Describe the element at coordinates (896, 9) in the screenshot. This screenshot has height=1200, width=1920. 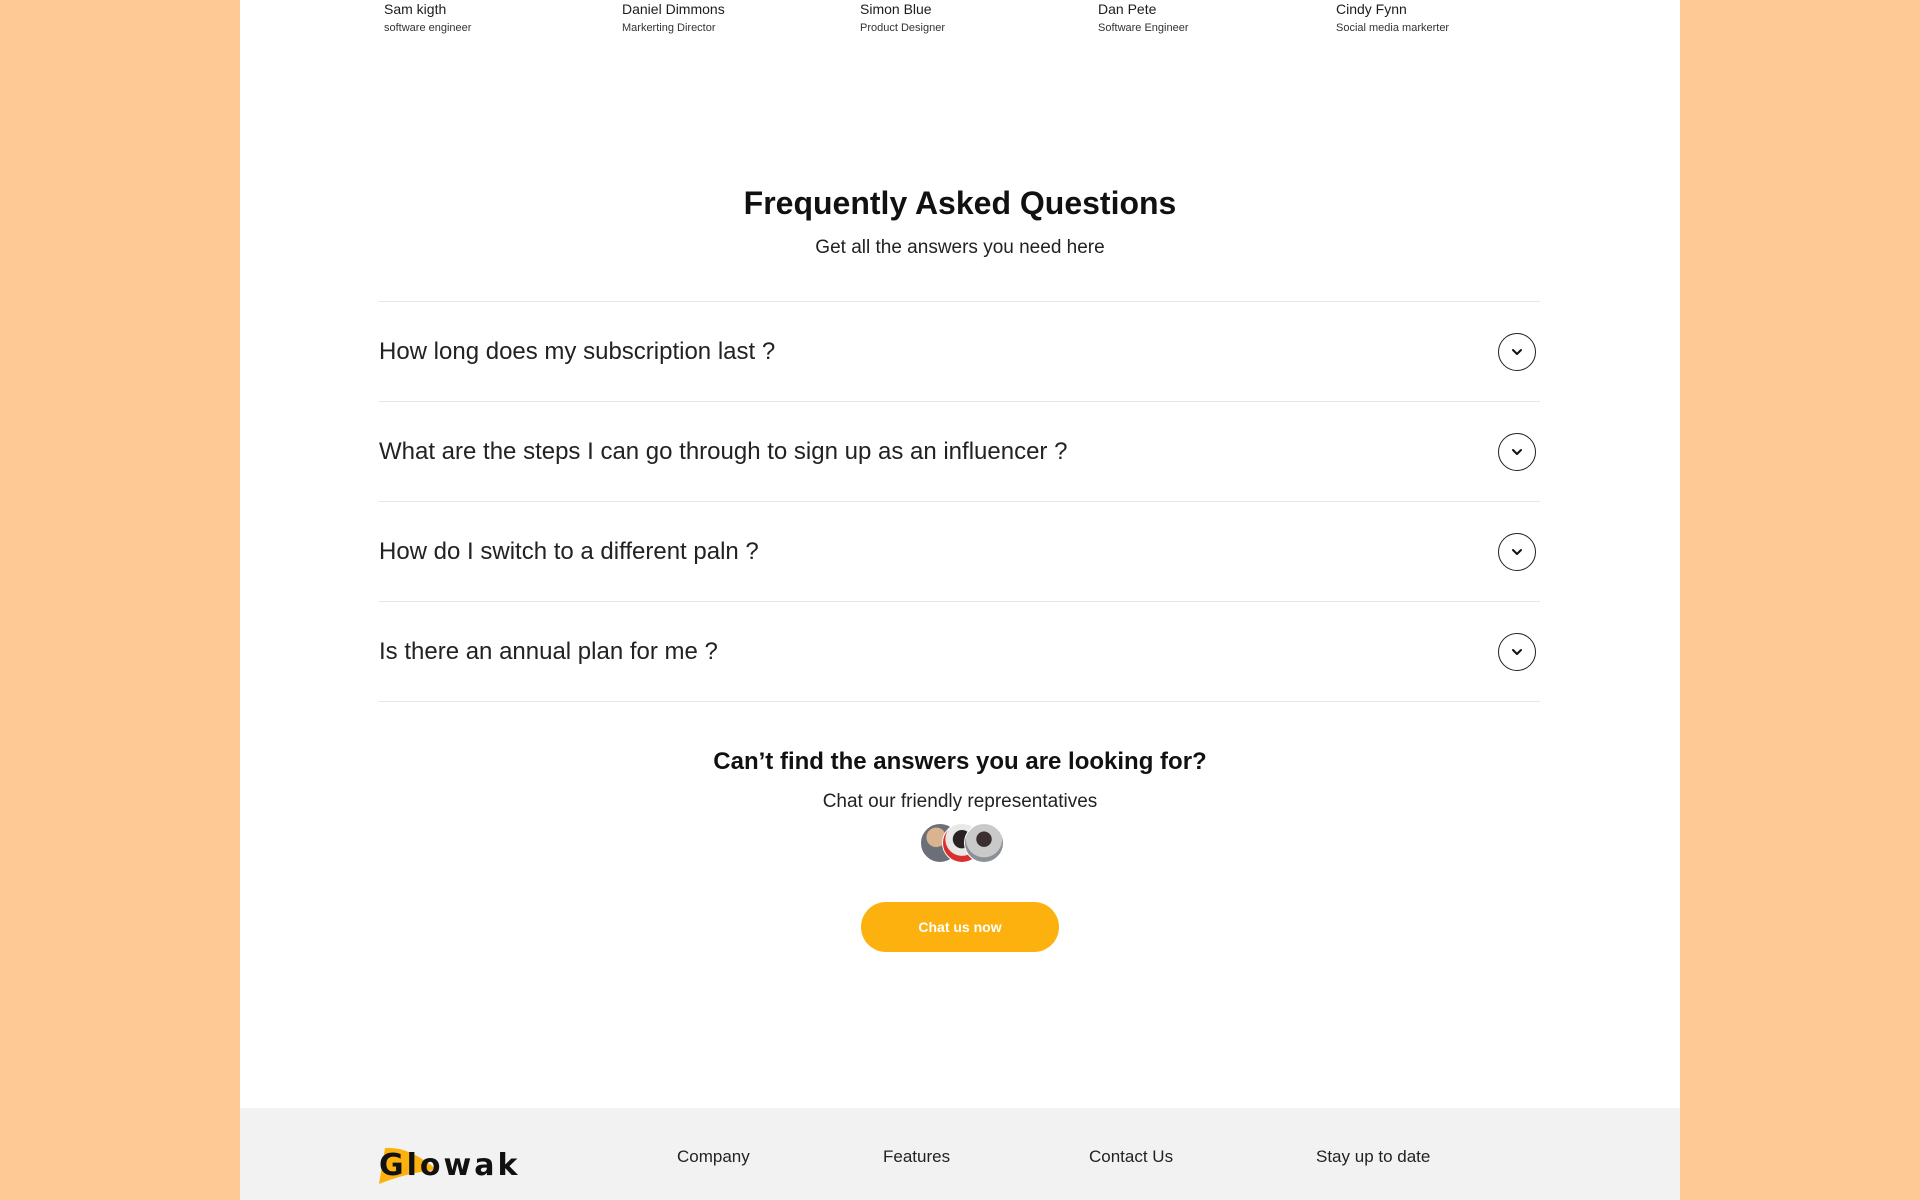
I see `team-member-name: Simon Blue` at that location.